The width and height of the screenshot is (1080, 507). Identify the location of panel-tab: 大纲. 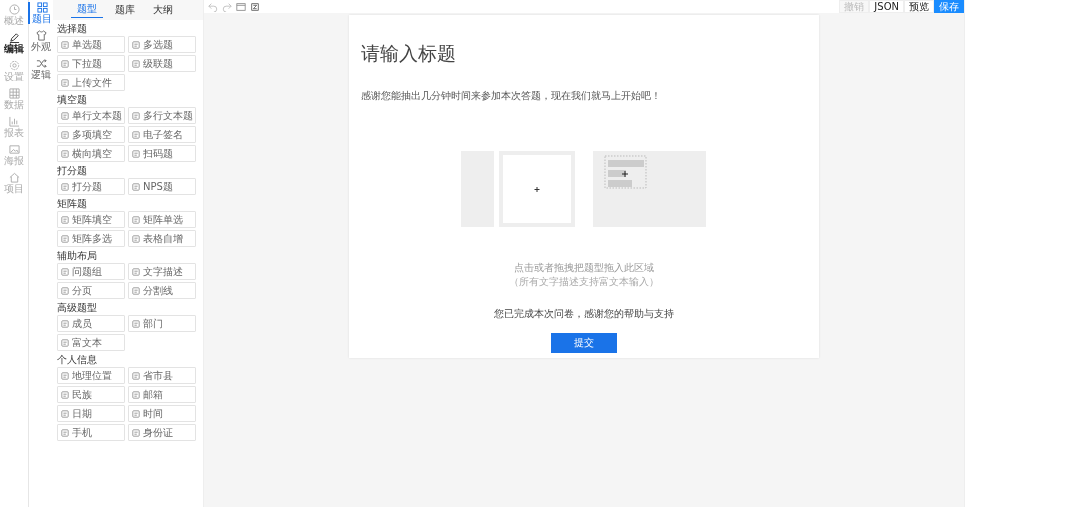
(163, 9).